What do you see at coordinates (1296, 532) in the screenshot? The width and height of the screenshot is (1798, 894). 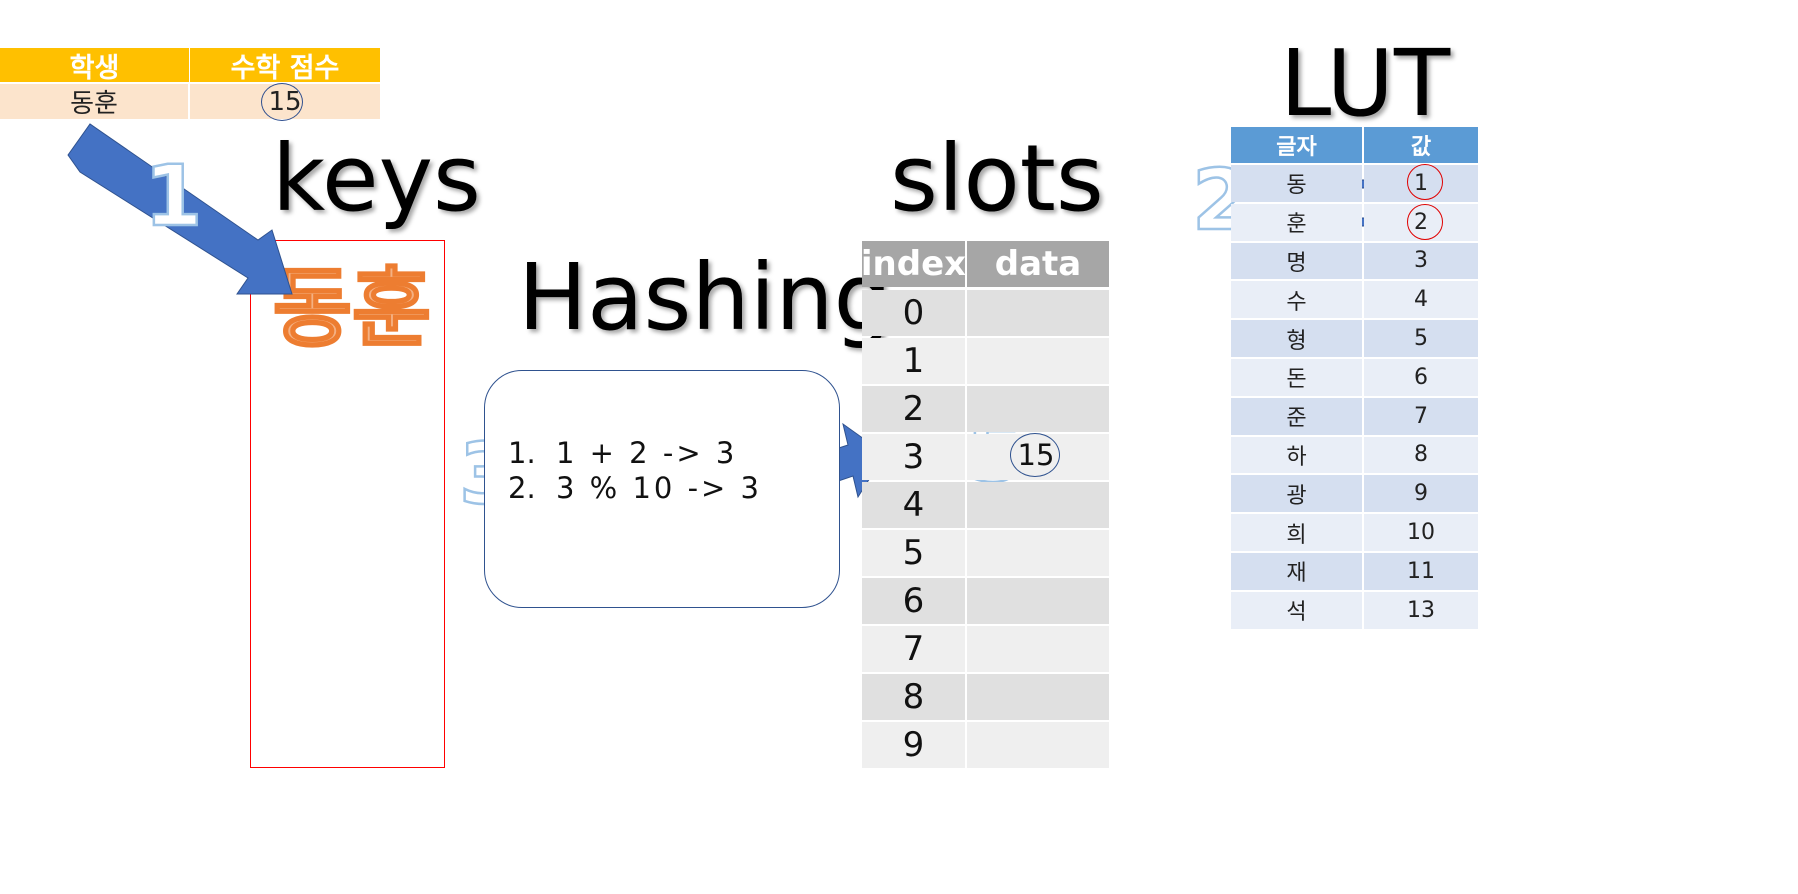 I see `lut-char-cell: 희` at bounding box center [1296, 532].